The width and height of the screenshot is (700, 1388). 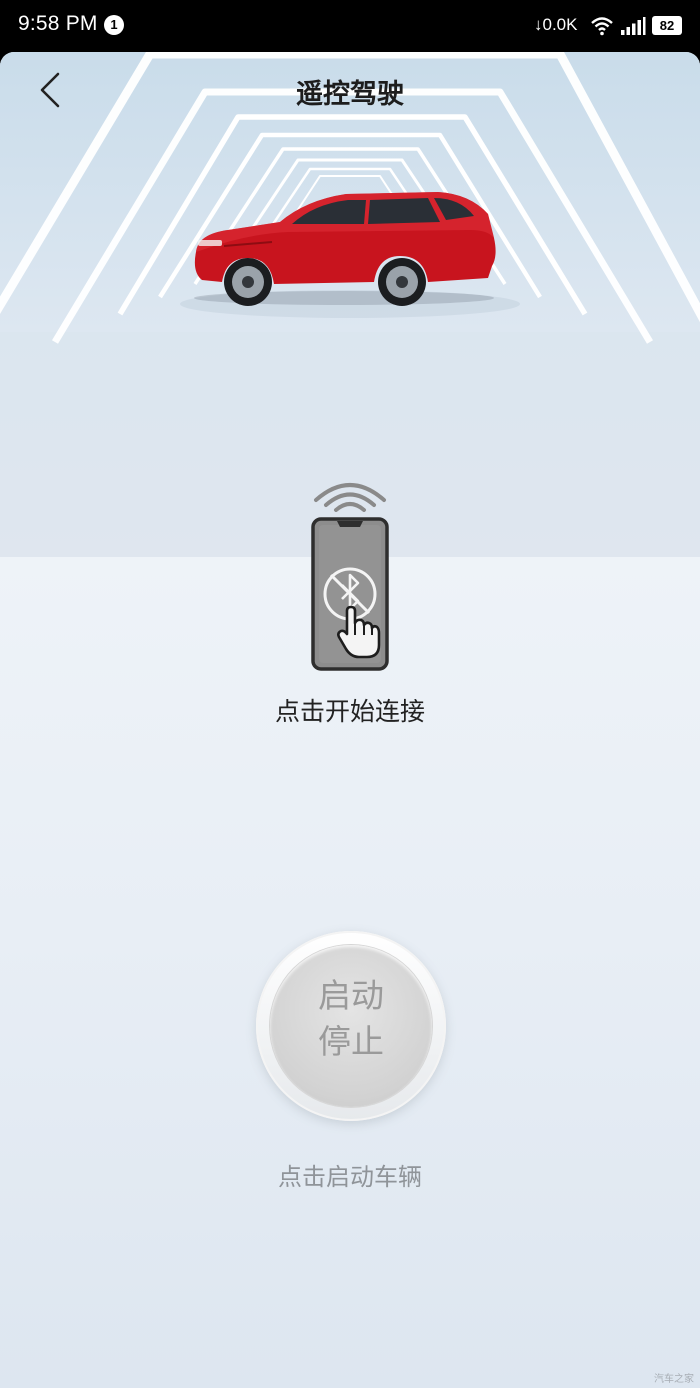 I want to click on cell-signal-icon, so click(x=633, y=26).